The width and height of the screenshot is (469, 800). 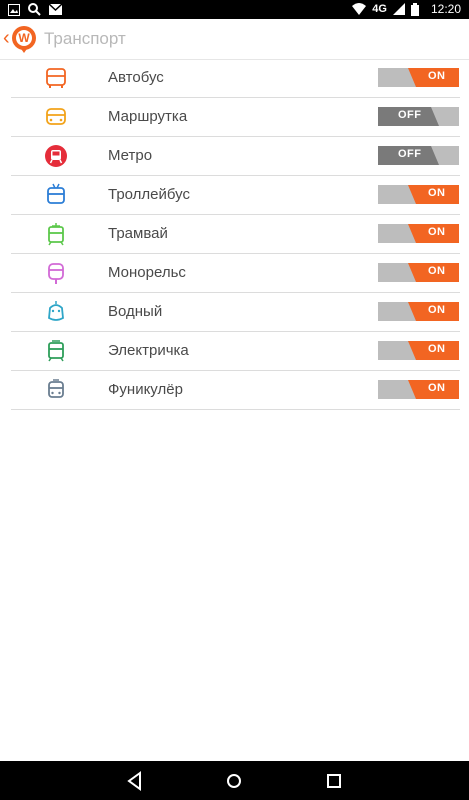 What do you see at coordinates (235, 117) in the screenshot?
I see `transport-row: Маршрутка OFF` at bounding box center [235, 117].